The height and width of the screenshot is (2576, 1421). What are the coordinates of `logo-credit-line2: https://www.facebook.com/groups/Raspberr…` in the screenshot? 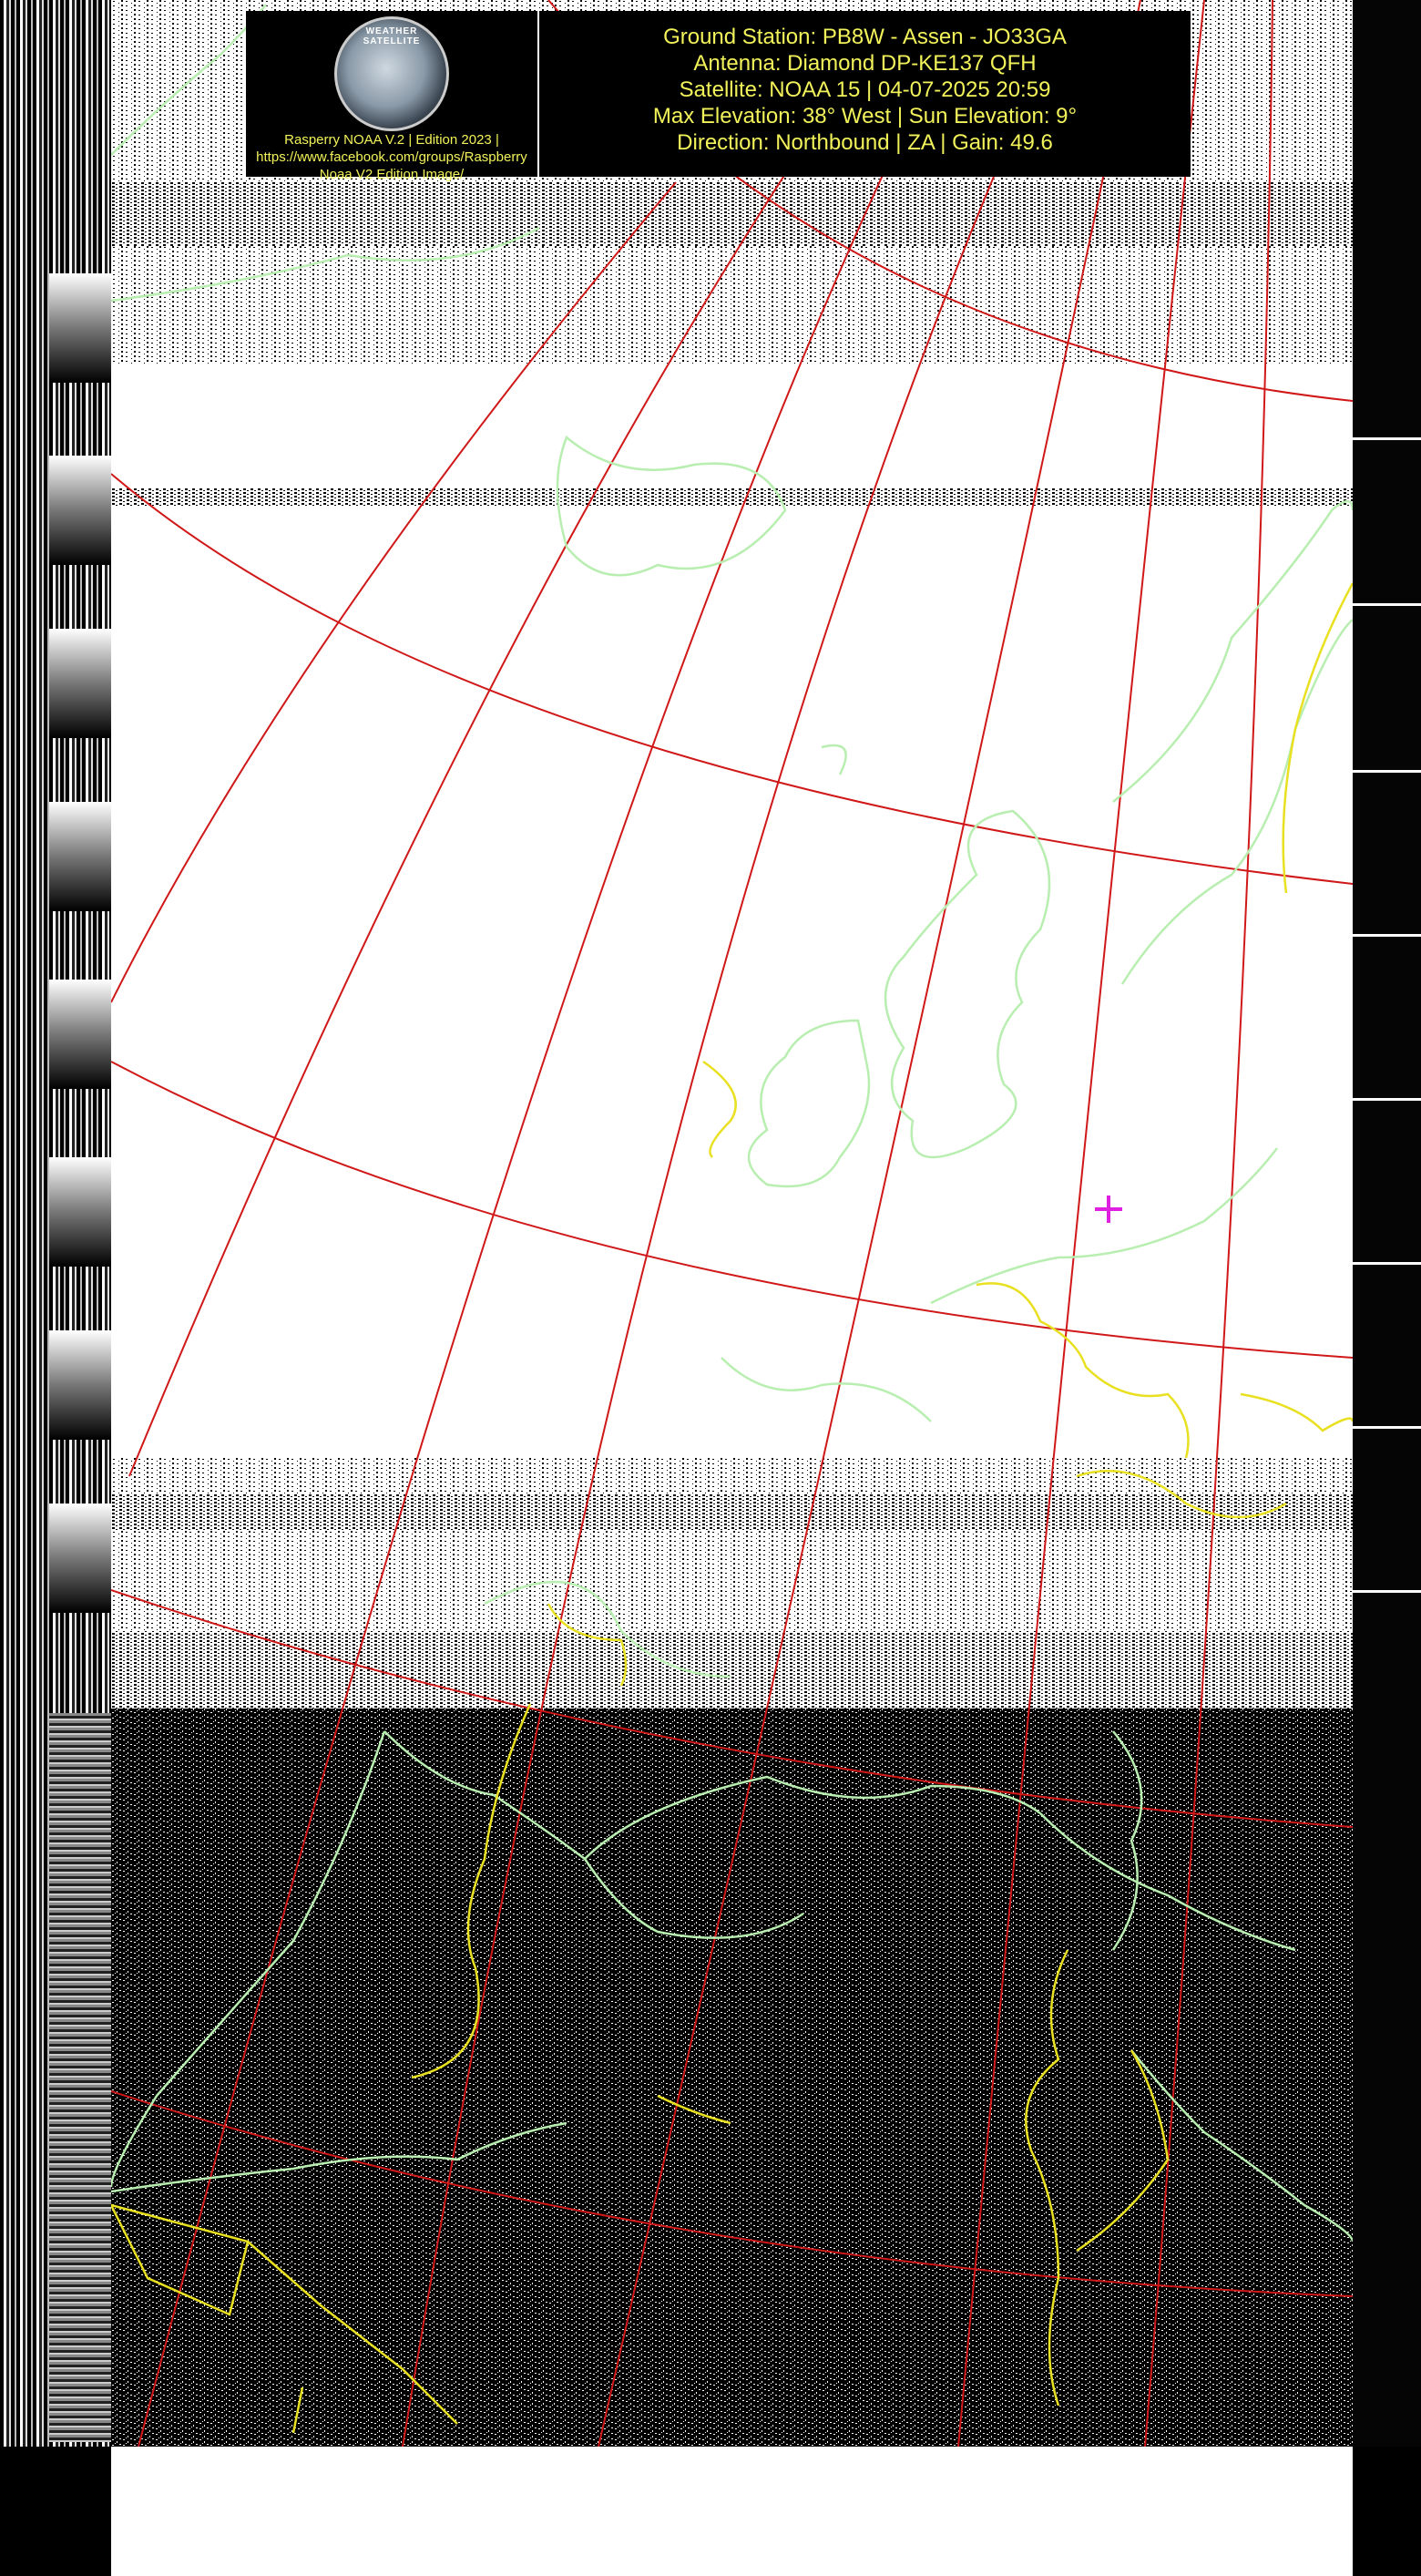 It's located at (392, 157).